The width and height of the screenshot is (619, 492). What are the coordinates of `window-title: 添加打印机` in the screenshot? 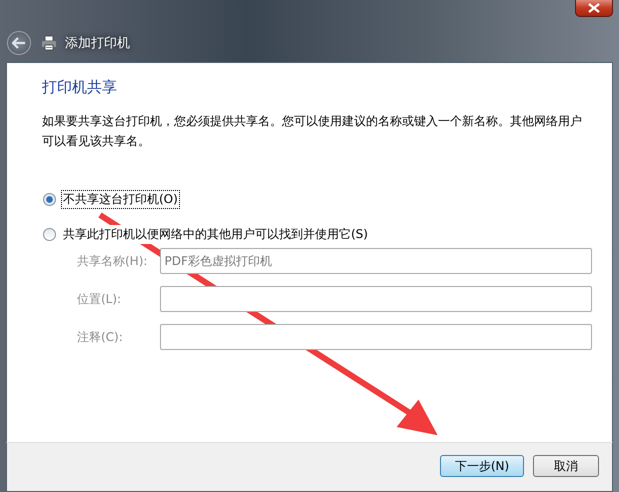 It's located at (97, 43).